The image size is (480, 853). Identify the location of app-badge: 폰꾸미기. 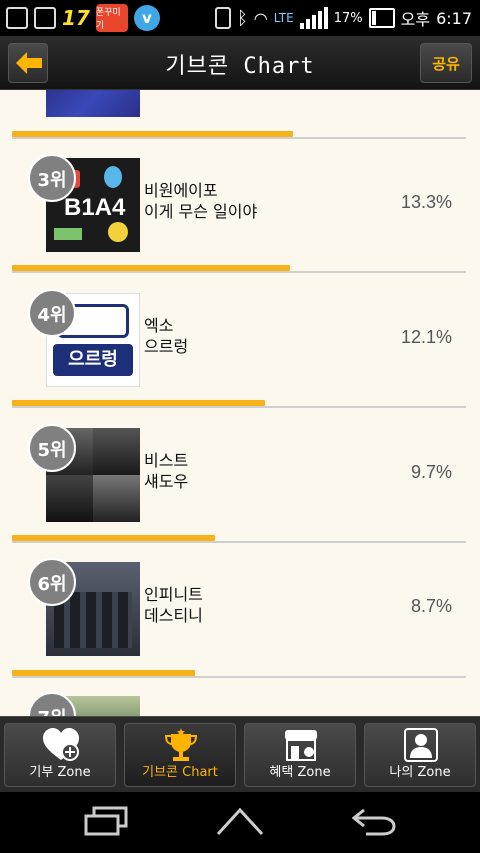
(111, 18).